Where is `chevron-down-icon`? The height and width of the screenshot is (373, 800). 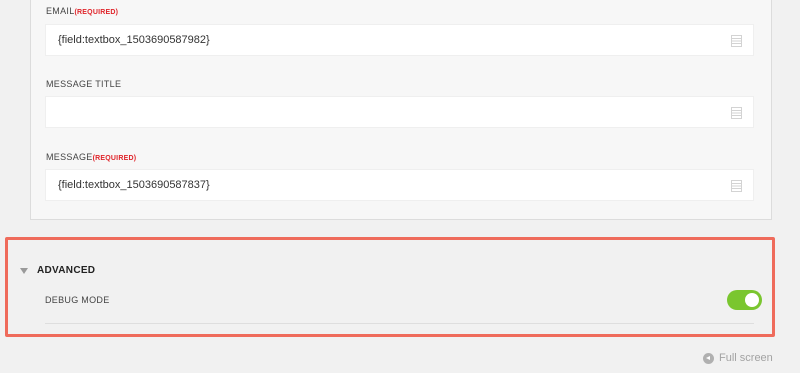 chevron-down-icon is located at coordinates (24, 271).